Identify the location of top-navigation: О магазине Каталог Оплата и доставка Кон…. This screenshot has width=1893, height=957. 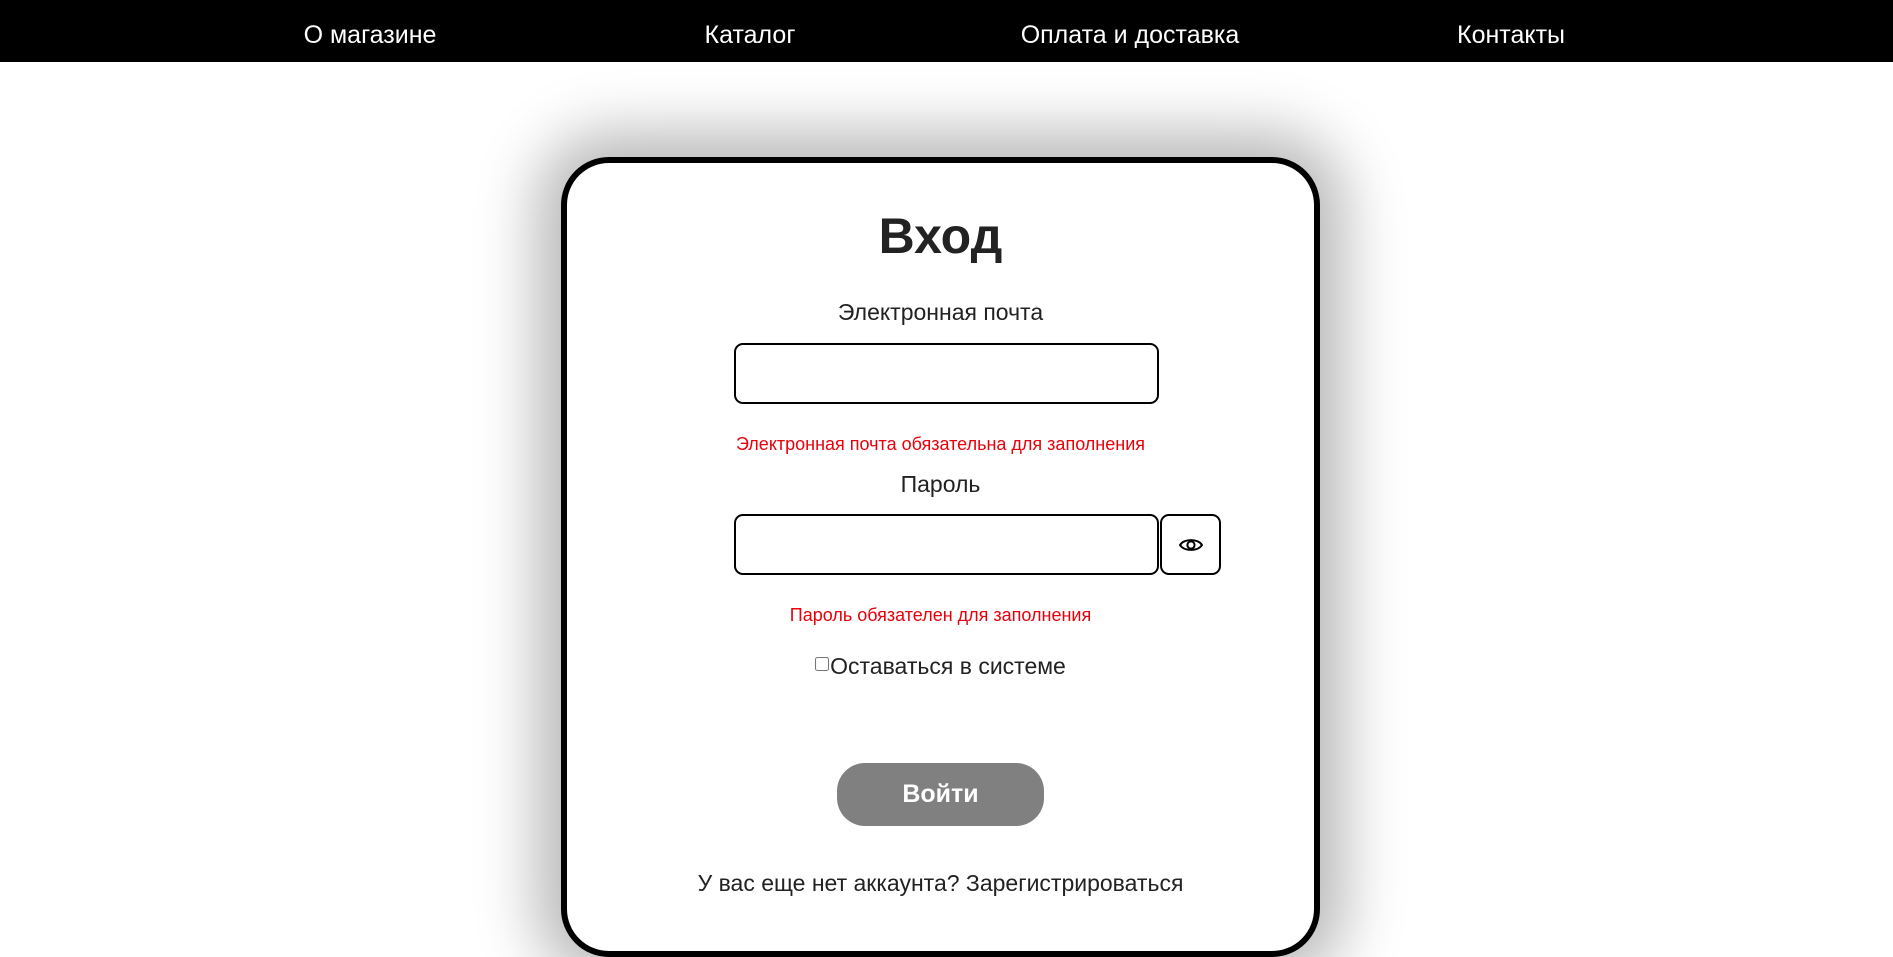
(946, 31).